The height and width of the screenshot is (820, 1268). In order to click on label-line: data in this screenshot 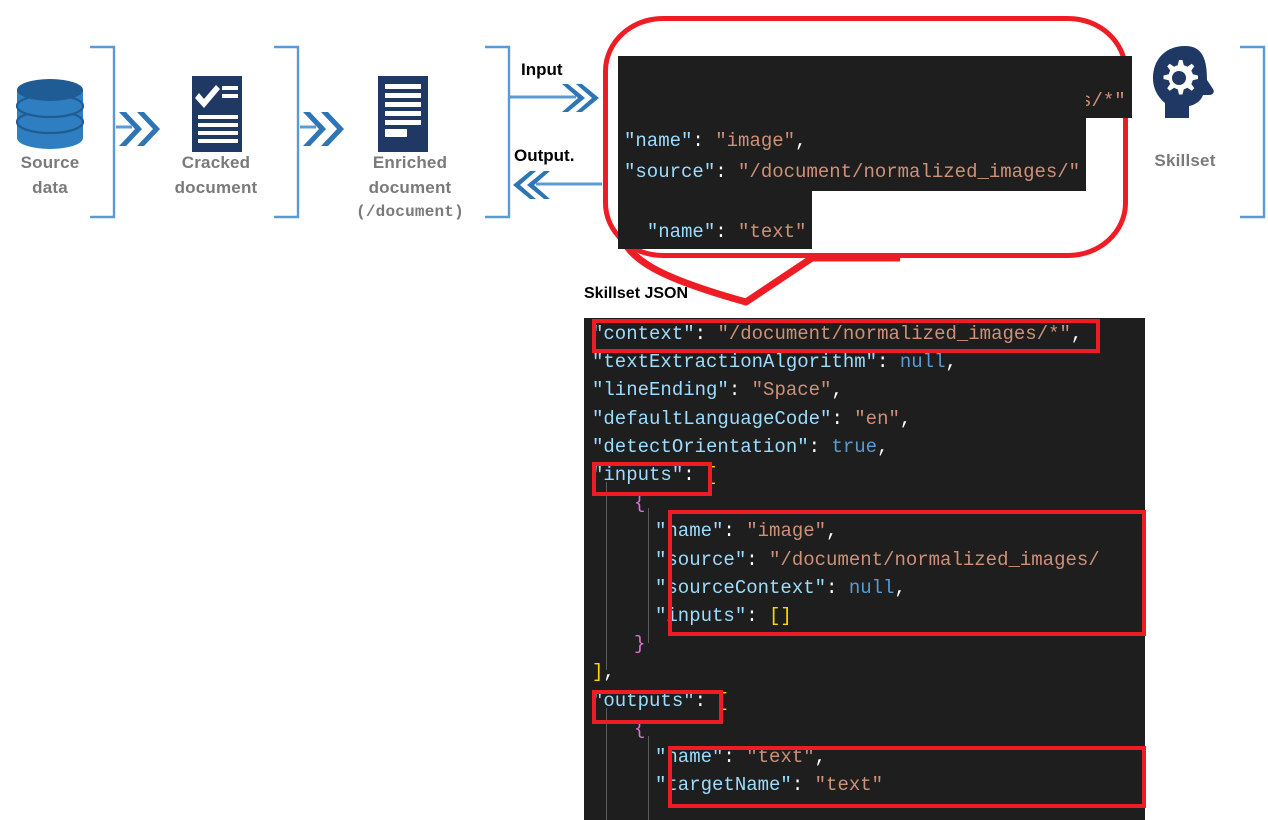, I will do `click(50, 187)`.